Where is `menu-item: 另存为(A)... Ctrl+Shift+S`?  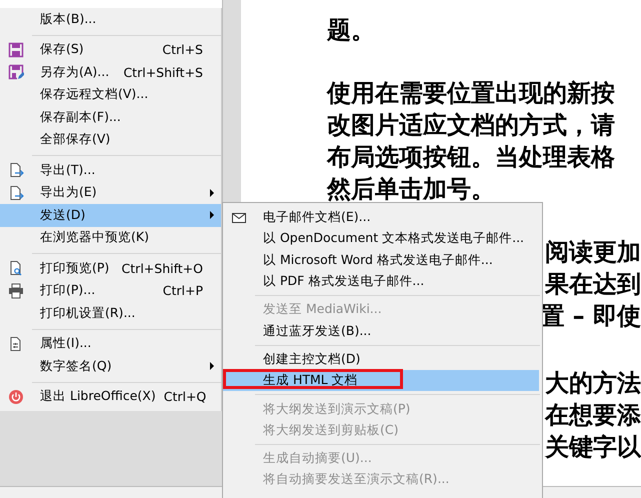
menu-item: 另存为(A)... Ctrl+Shift+S is located at coordinates (110, 72).